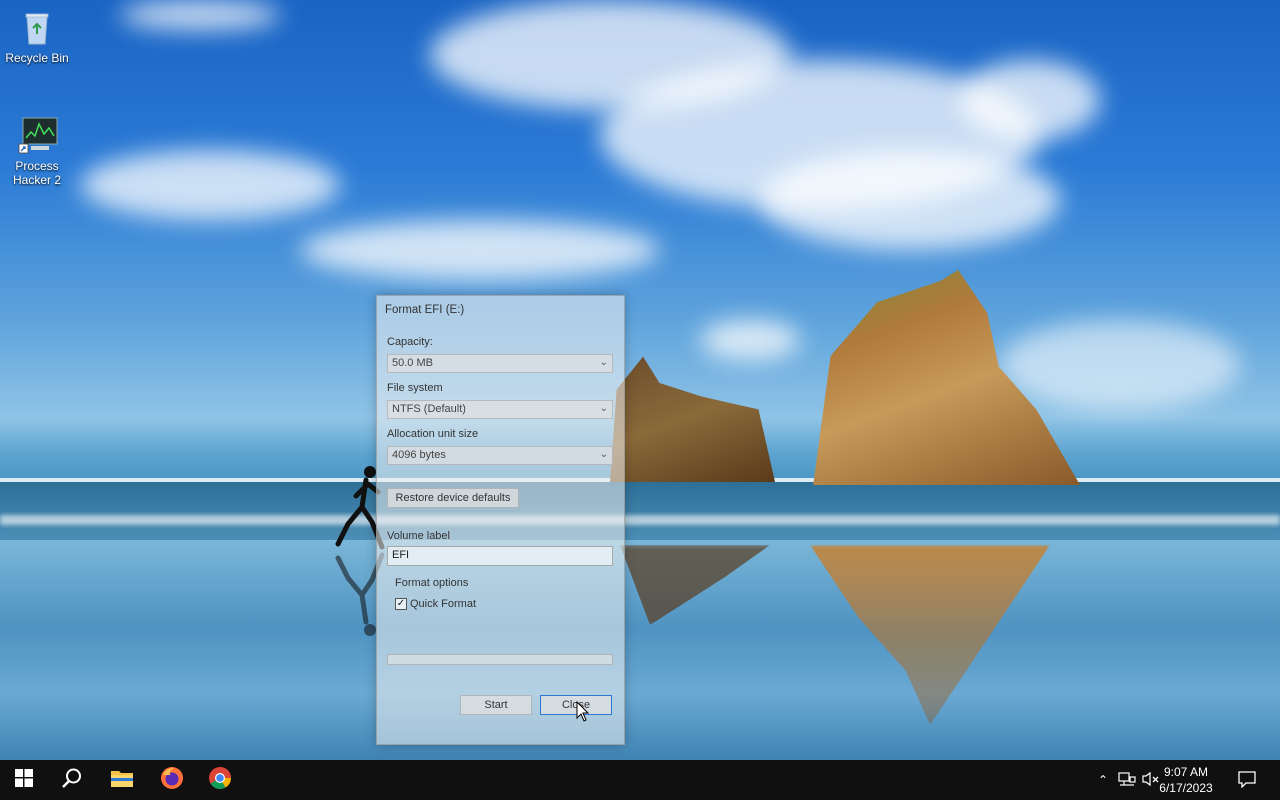  I want to click on capacity-label: Capacity:, so click(410, 342).